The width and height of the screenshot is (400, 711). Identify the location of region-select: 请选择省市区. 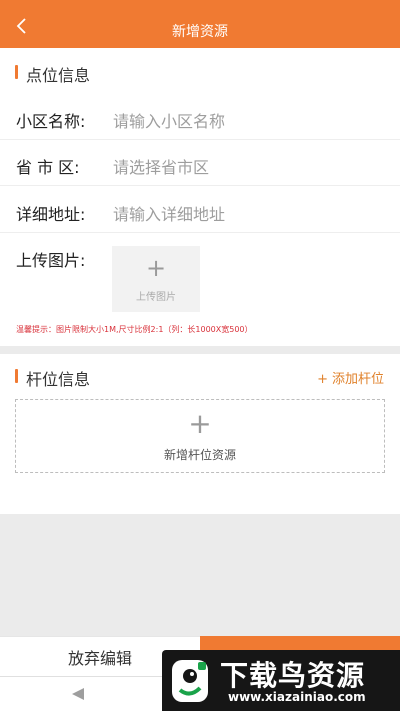
(161, 166).